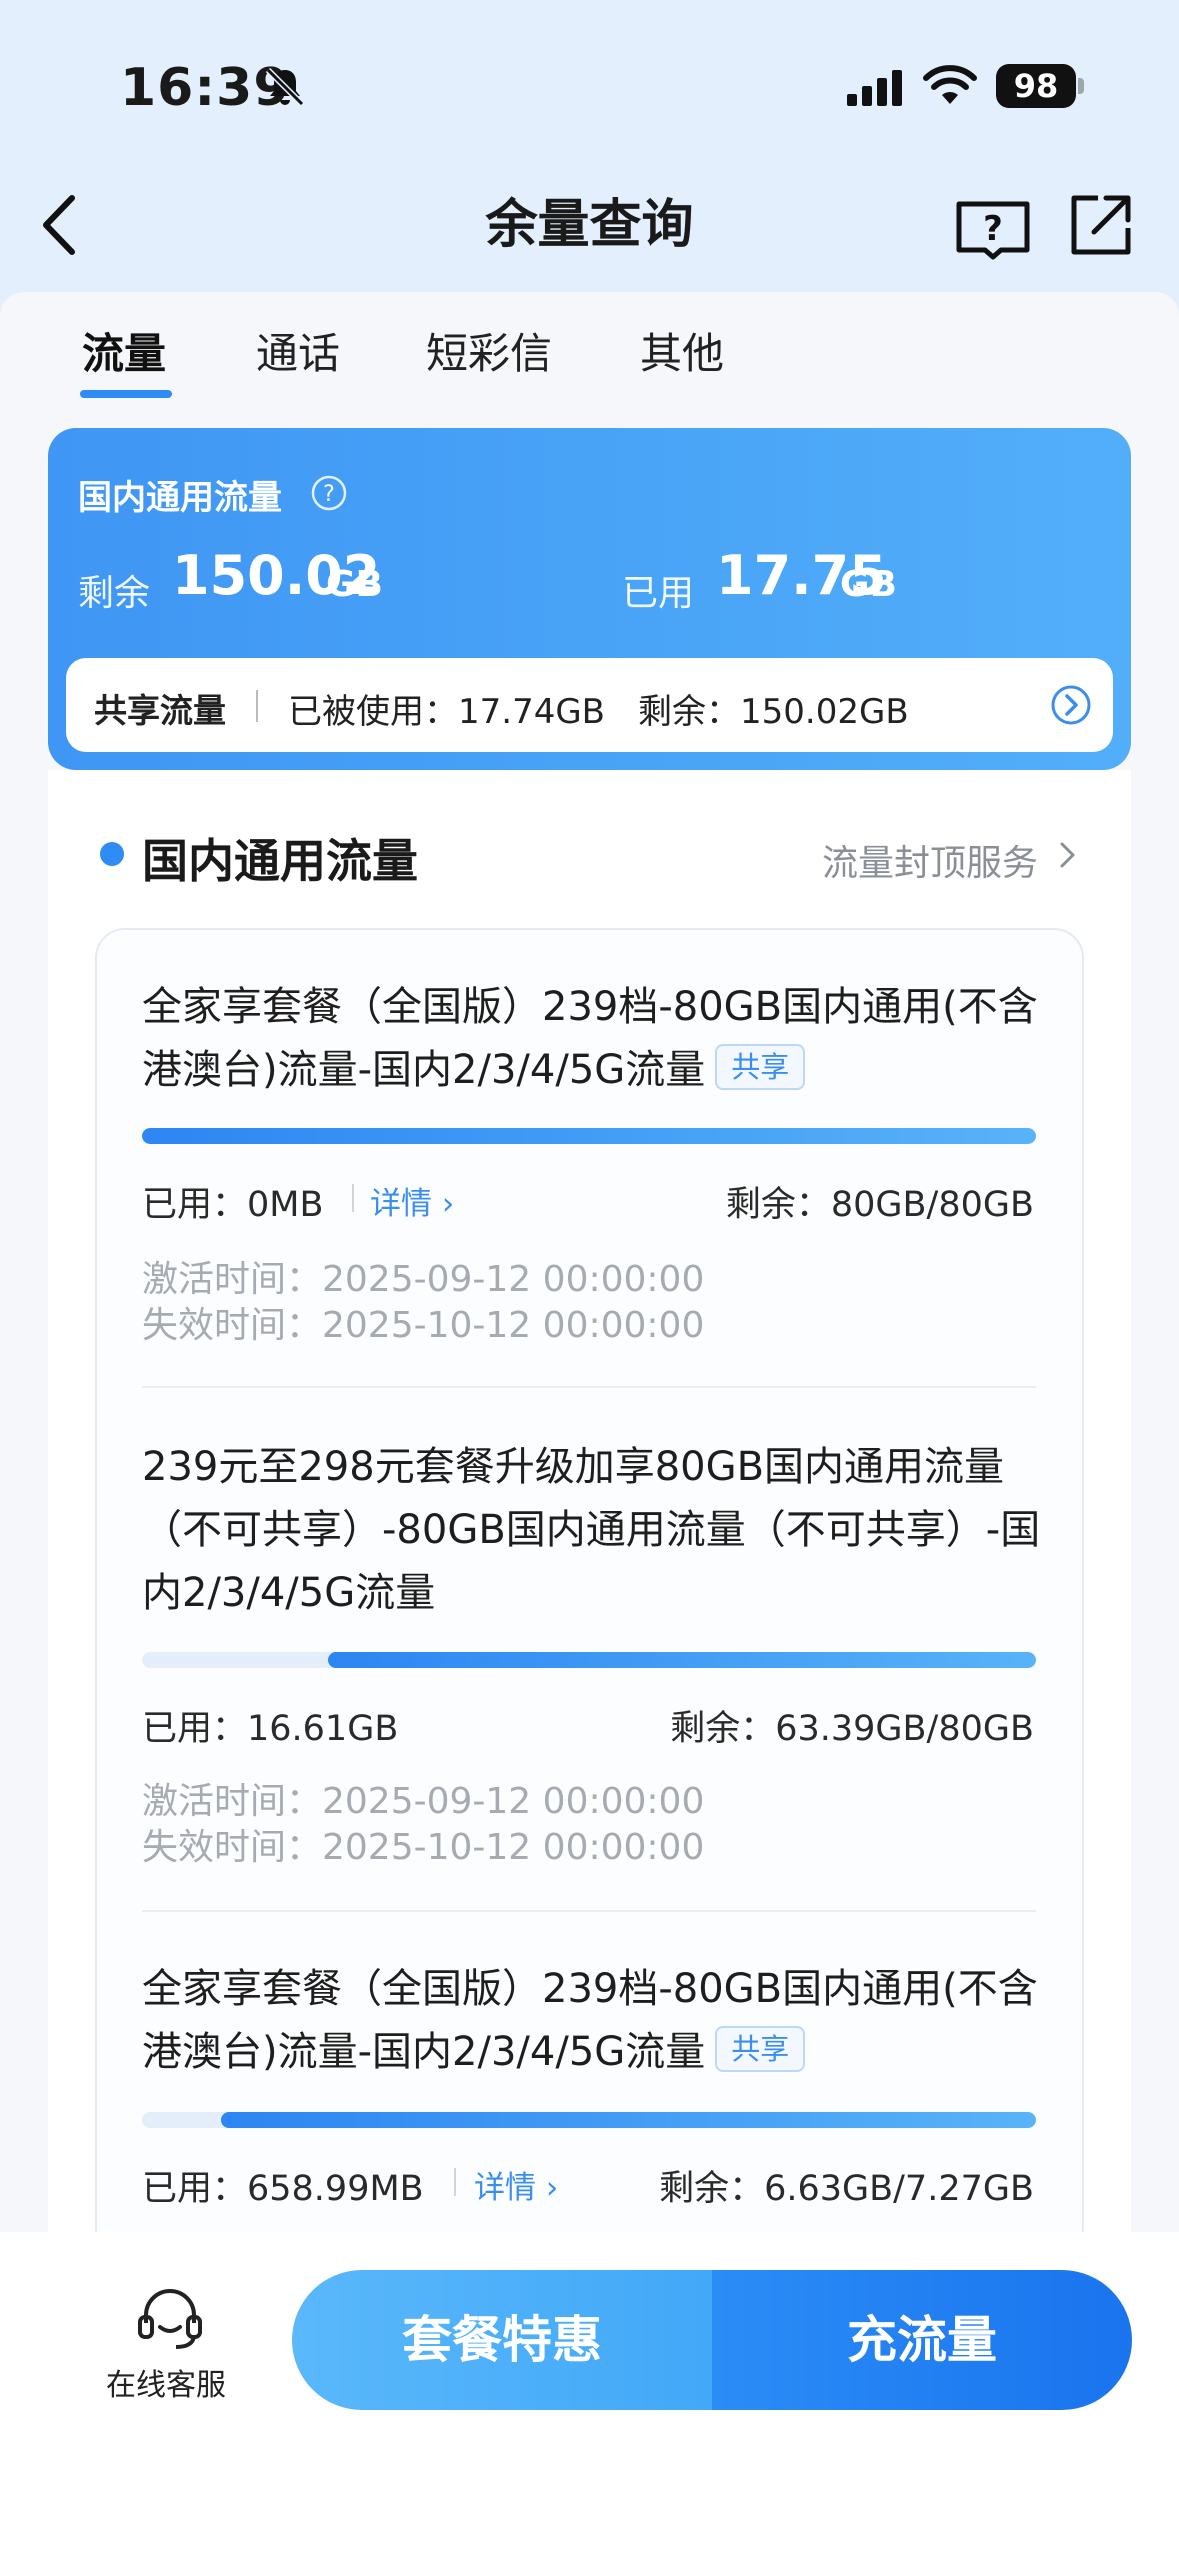  I want to click on remain-amount: 剩余：6.63GB/7.27GB, so click(846, 2189).